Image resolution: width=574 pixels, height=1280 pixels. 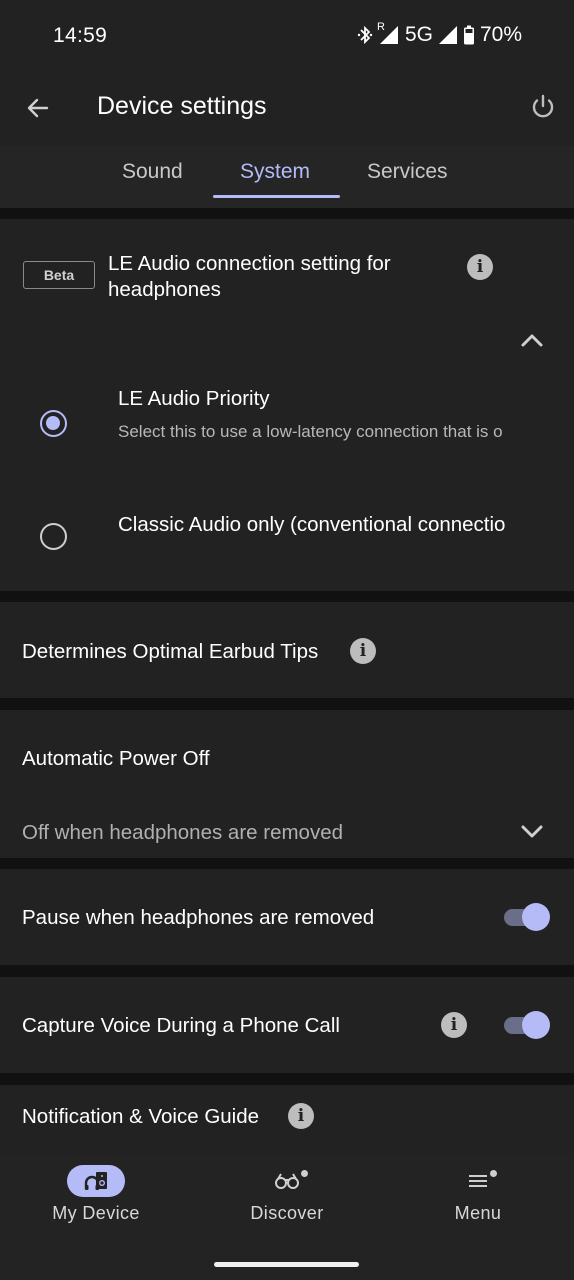 What do you see at coordinates (286, 1264) in the screenshot?
I see `home-indicator` at bounding box center [286, 1264].